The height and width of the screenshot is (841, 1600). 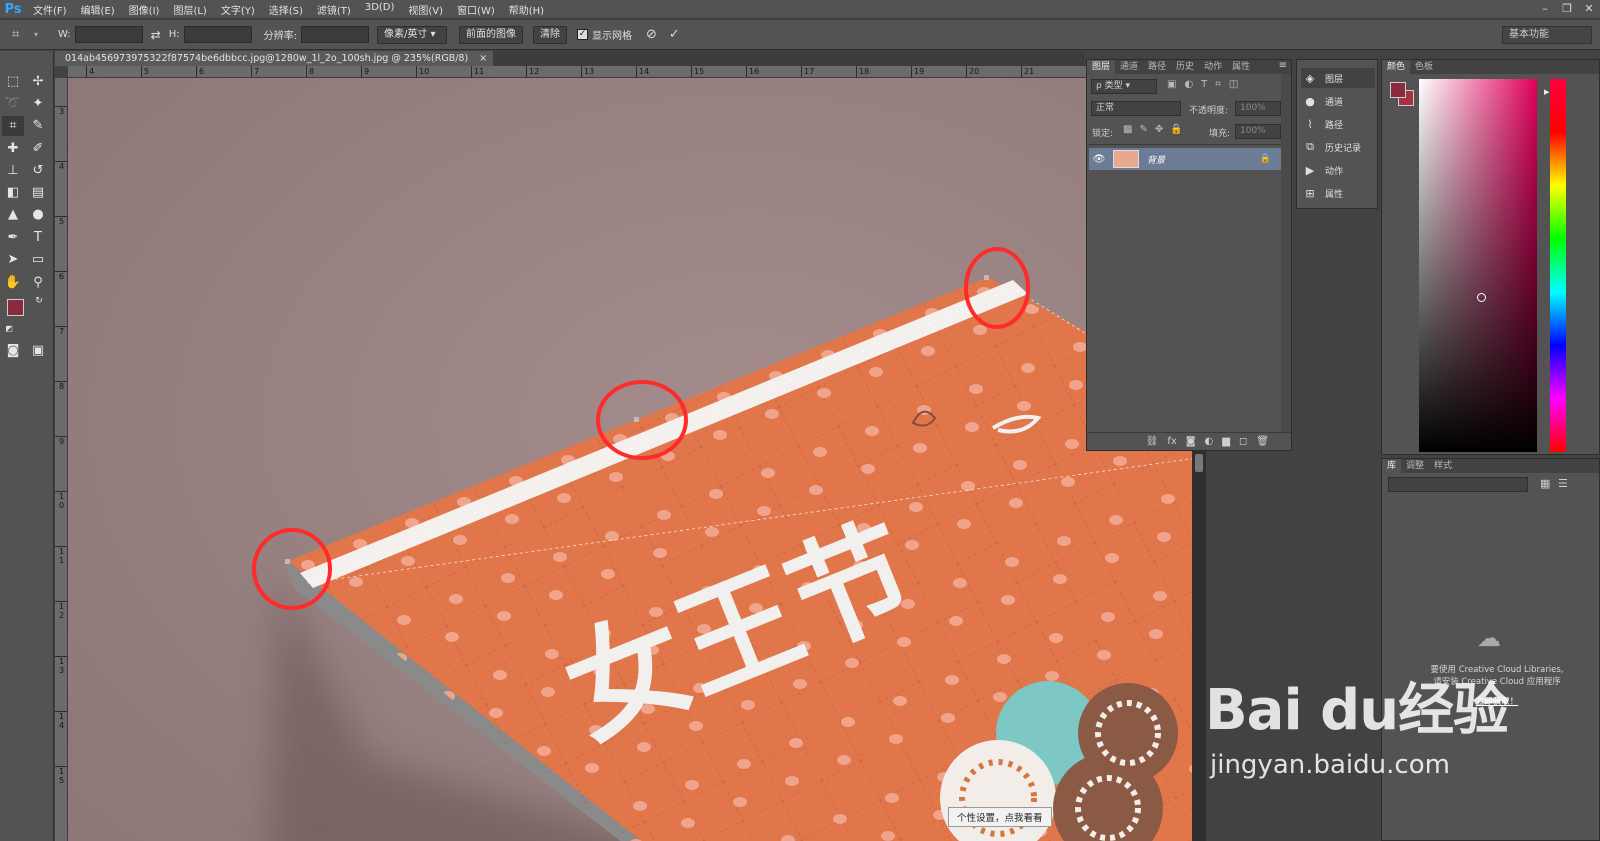 I want to click on mask-icon: ◙, so click(x=1191, y=441).